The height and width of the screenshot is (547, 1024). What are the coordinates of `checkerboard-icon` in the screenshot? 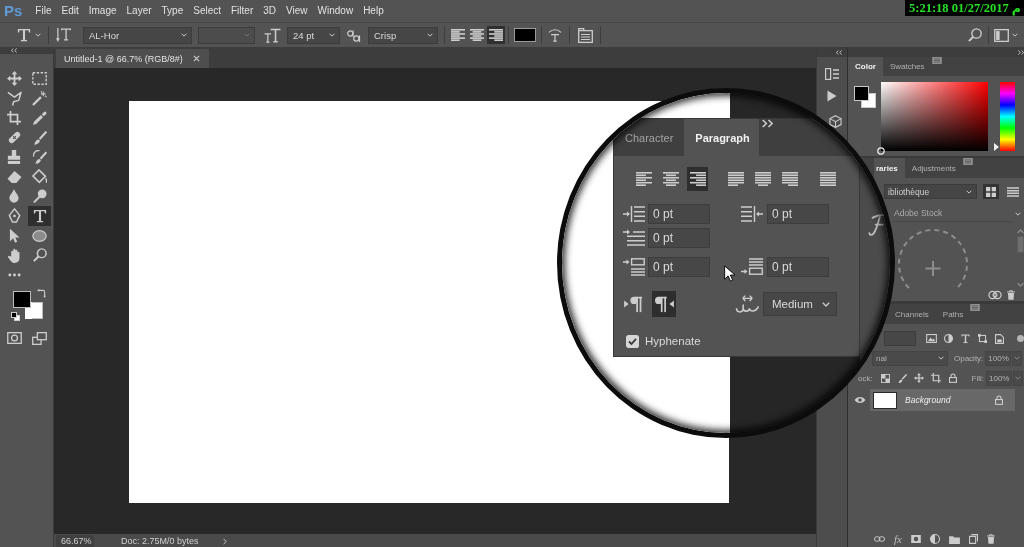 It's located at (885, 378).